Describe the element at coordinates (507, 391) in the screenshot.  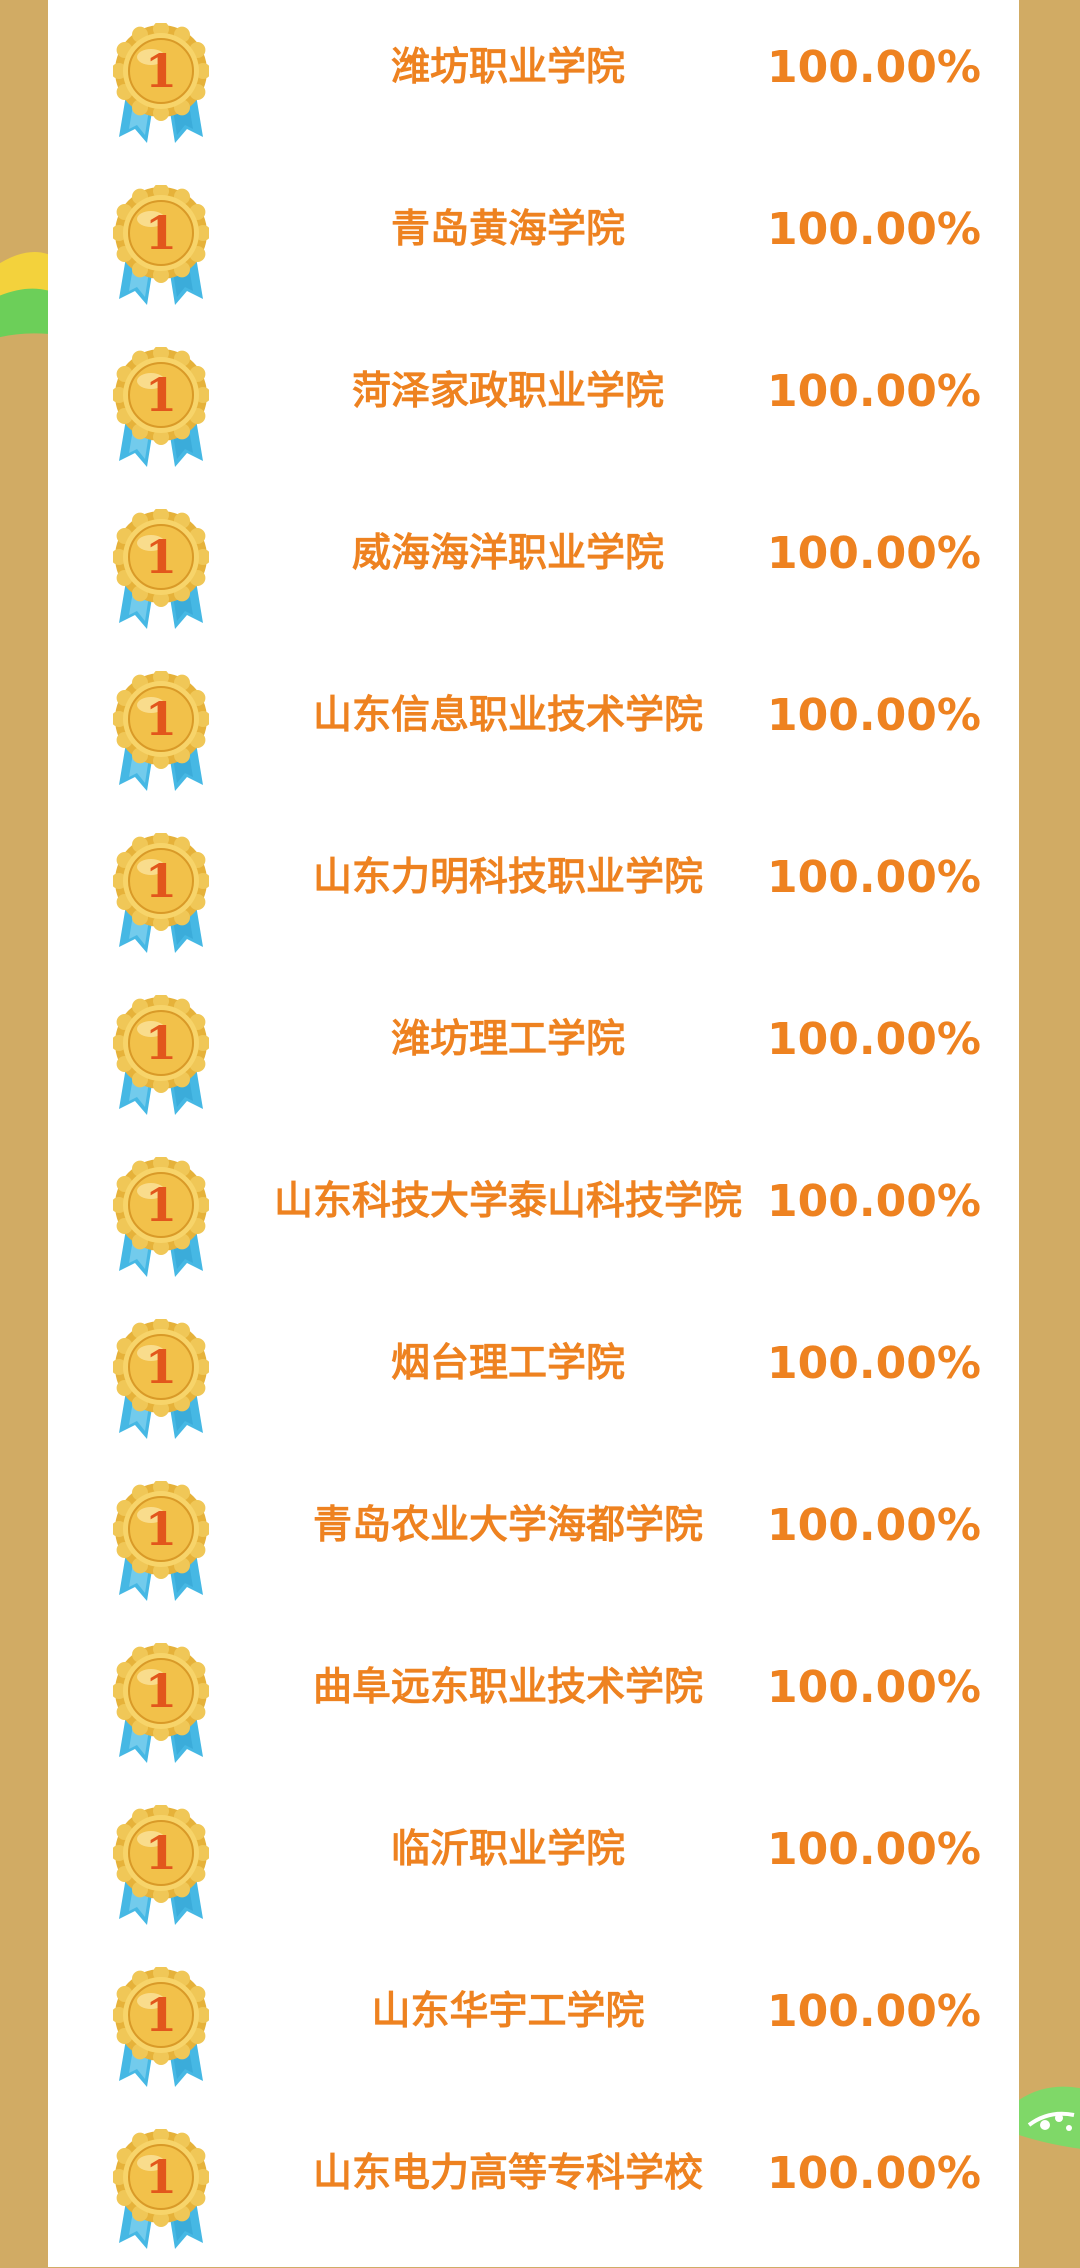
I see `school-name: 菏泽家政职业学院` at that location.